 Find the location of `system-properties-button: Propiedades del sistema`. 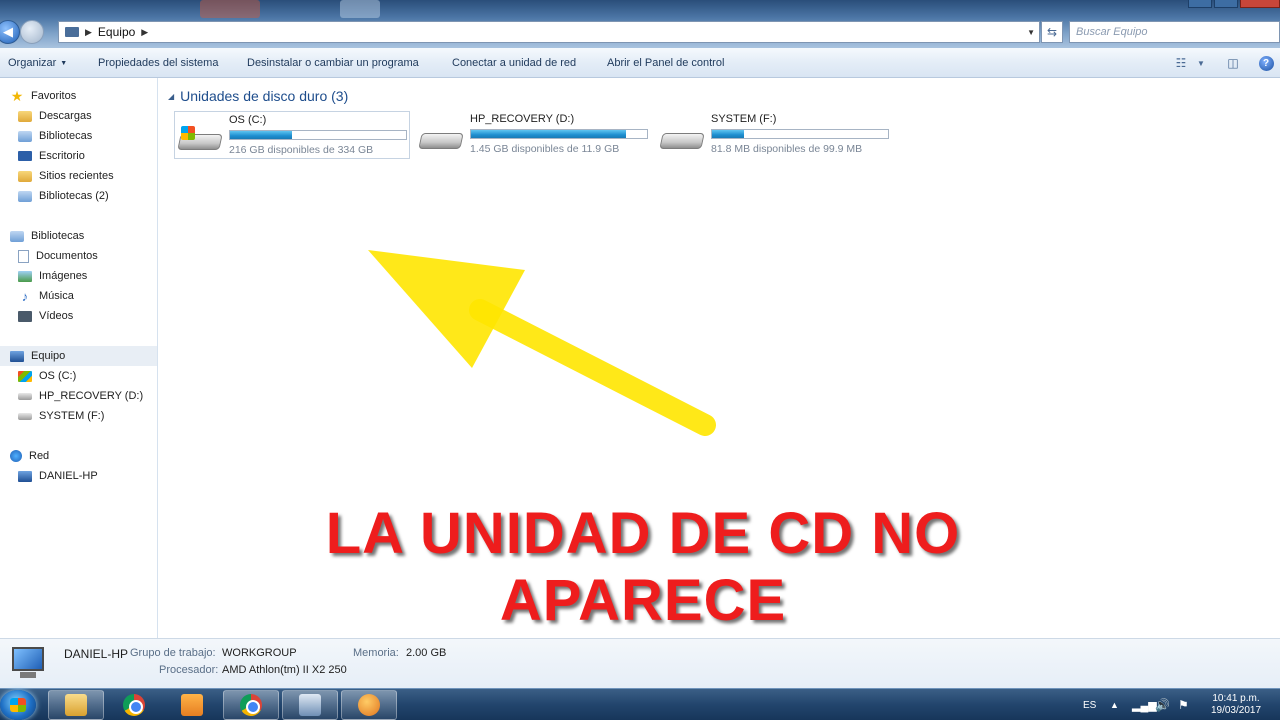

system-properties-button: Propiedades del sistema is located at coordinates (158, 63).